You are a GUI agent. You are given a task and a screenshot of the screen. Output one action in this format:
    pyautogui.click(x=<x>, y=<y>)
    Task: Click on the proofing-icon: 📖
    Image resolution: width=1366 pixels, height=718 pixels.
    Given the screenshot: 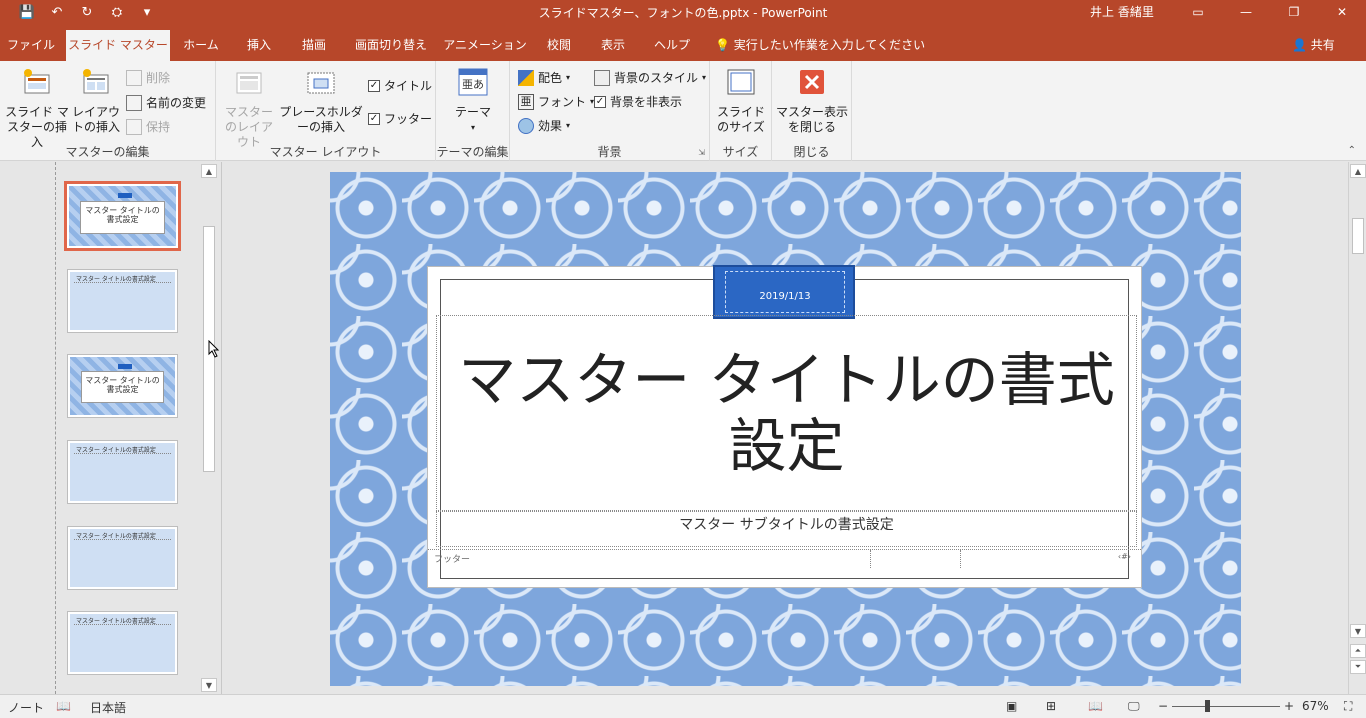 What is the action you would take?
    pyautogui.click(x=63, y=706)
    